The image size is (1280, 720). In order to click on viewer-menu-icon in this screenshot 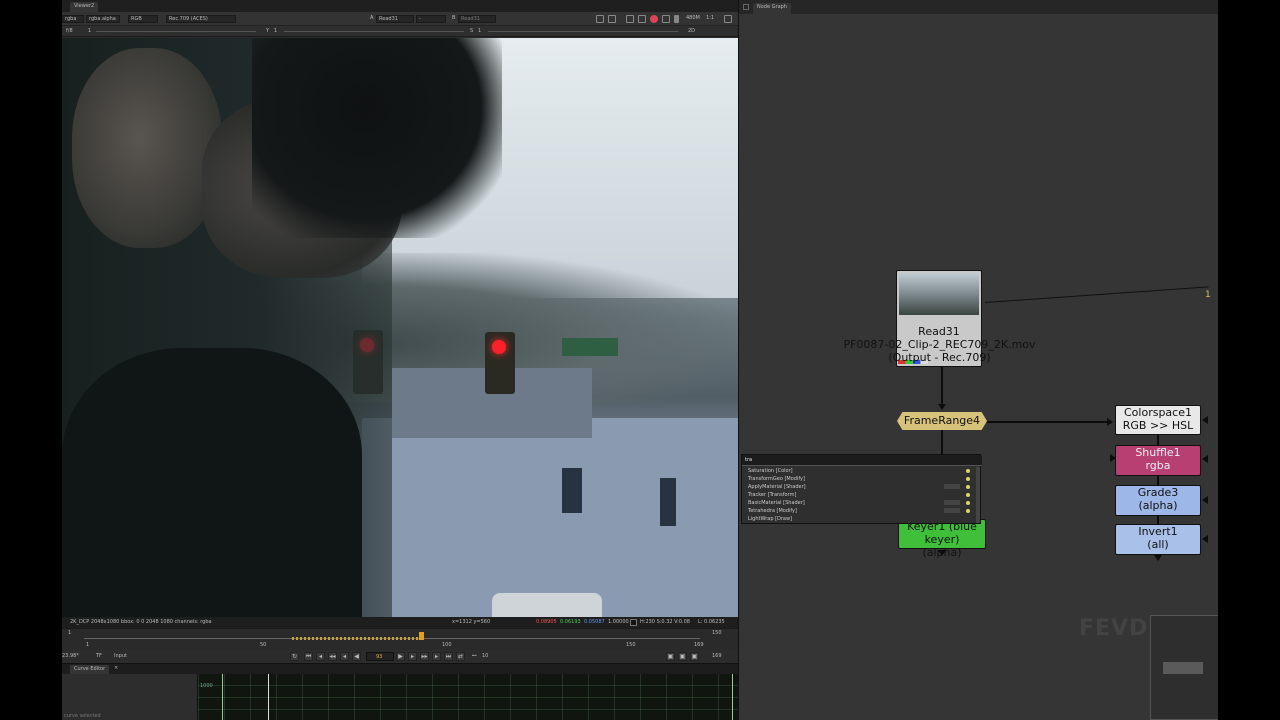, I will do `click(728, 19)`.